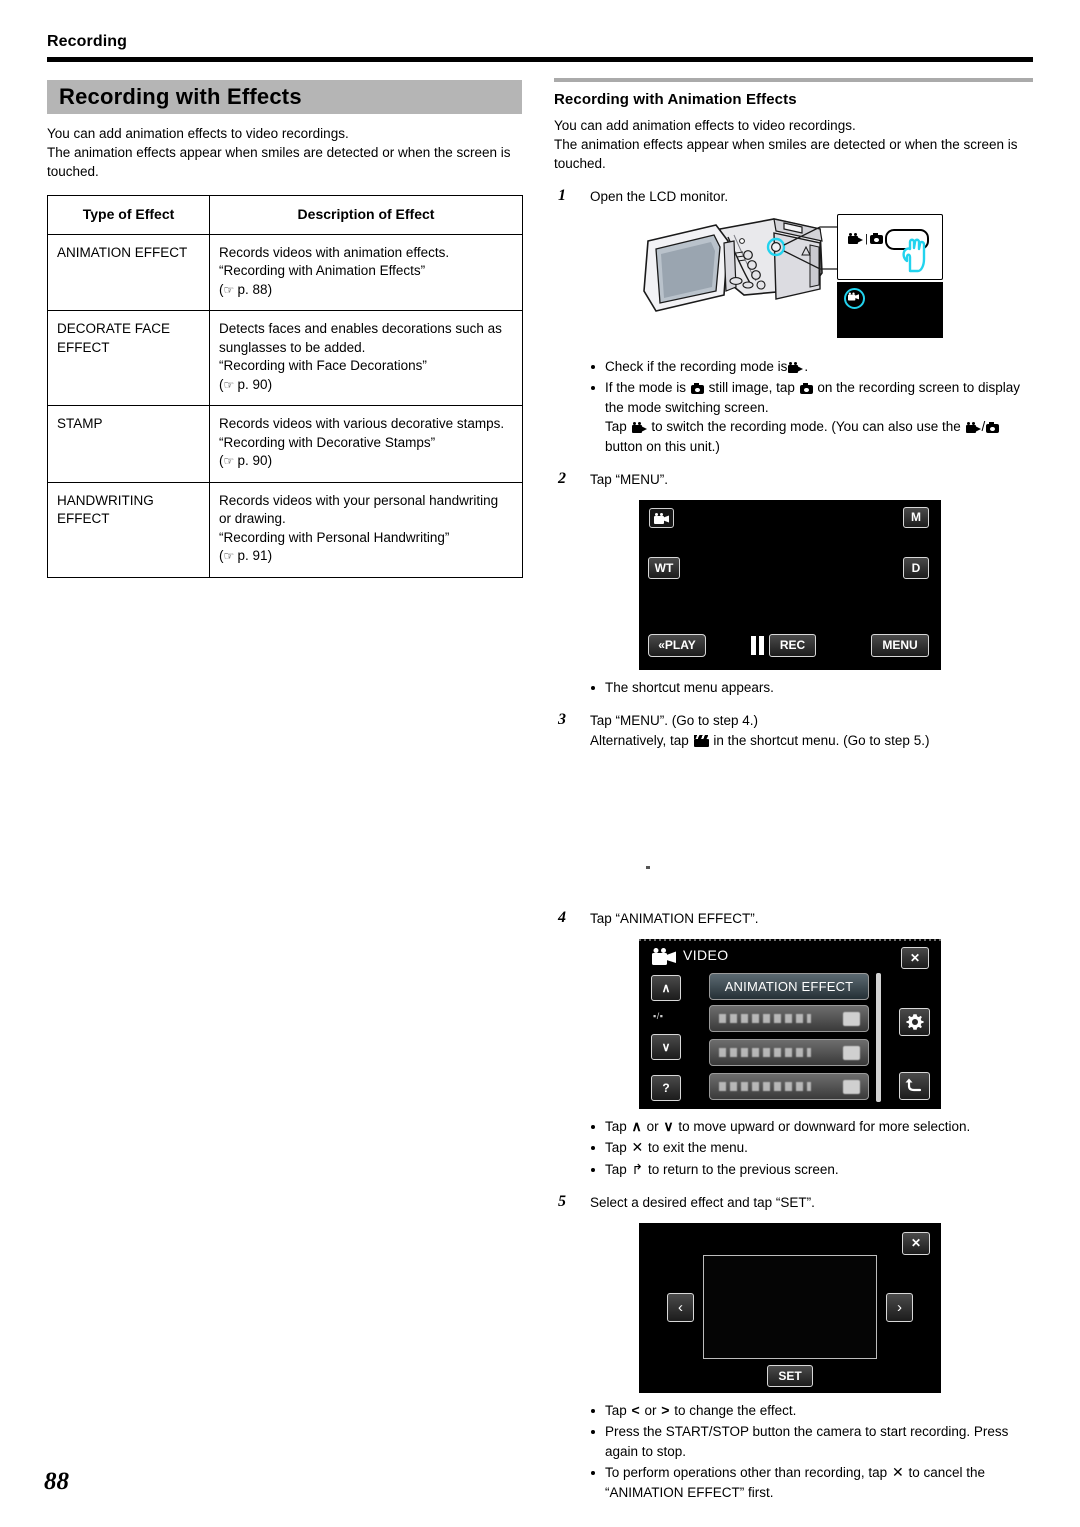 The width and height of the screenshot is (1080, 1527). What do you see at coordinates (811, 688) in the screenshot?
I see `bullet-shortcut-menu: The shortcut menu appears.` at bounding box center [811, 688].